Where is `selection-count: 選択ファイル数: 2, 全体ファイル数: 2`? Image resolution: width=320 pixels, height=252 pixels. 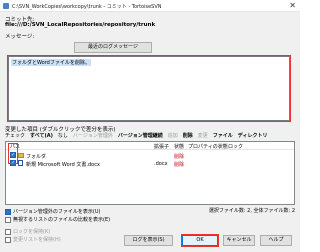 selection-count: 選択ファイル数: 2, 全体ファイル数: 2 is located at coordinates (251, 211).